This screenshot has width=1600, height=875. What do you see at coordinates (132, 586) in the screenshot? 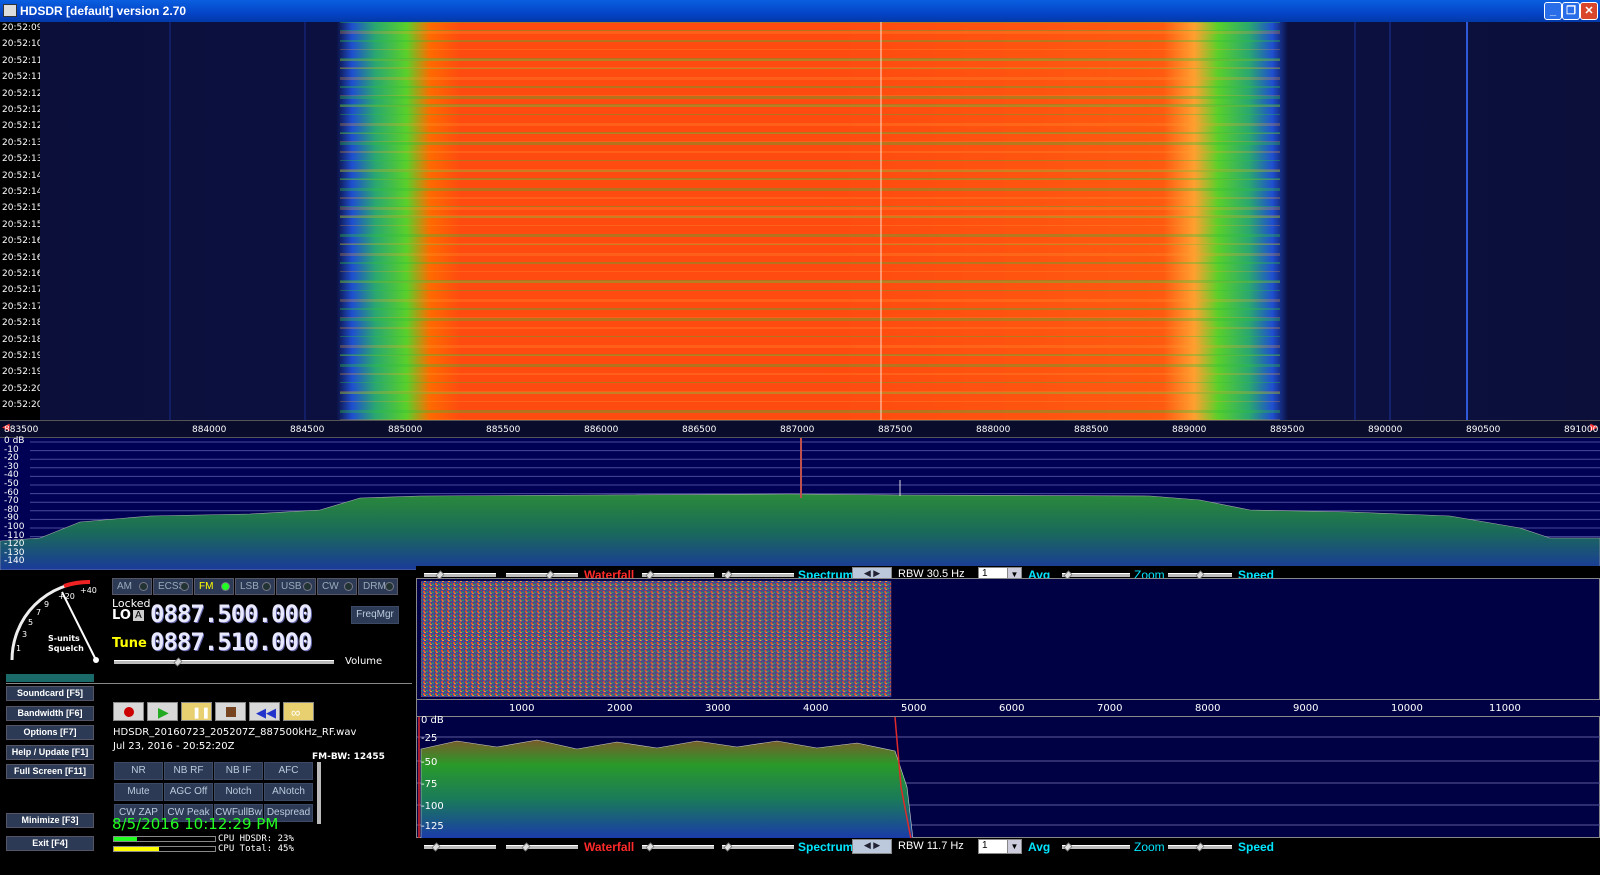
I see `mode-am-button: AM` at bounding box center [132, 586].